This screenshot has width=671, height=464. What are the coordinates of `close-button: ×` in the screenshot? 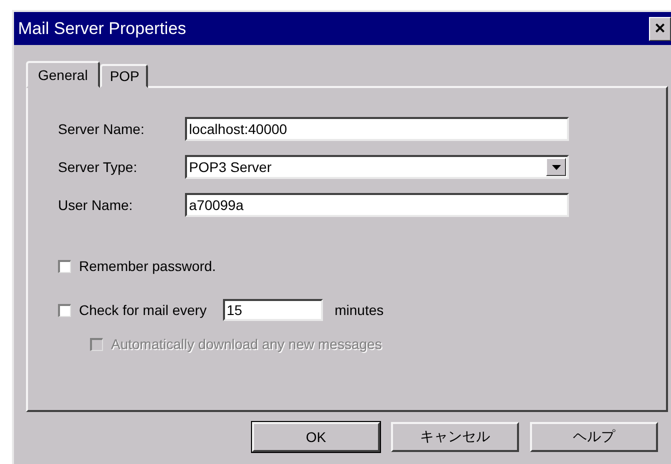 It's located at (660, 28).